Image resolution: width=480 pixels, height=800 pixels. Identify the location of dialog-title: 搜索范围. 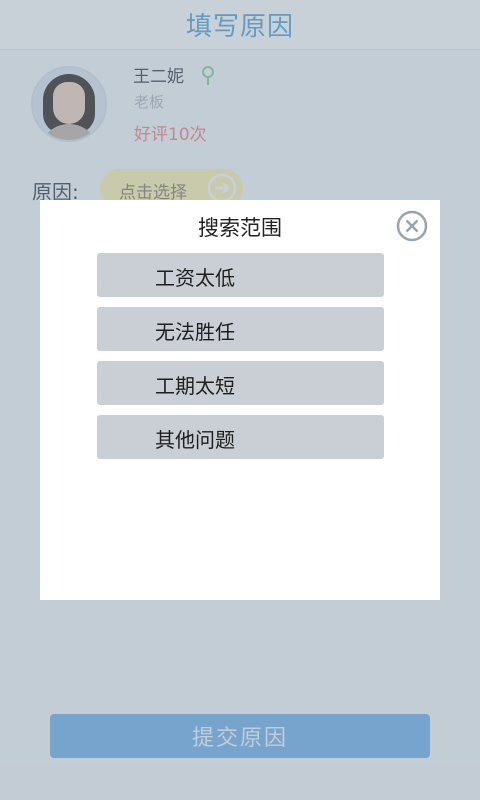
(240, 228).